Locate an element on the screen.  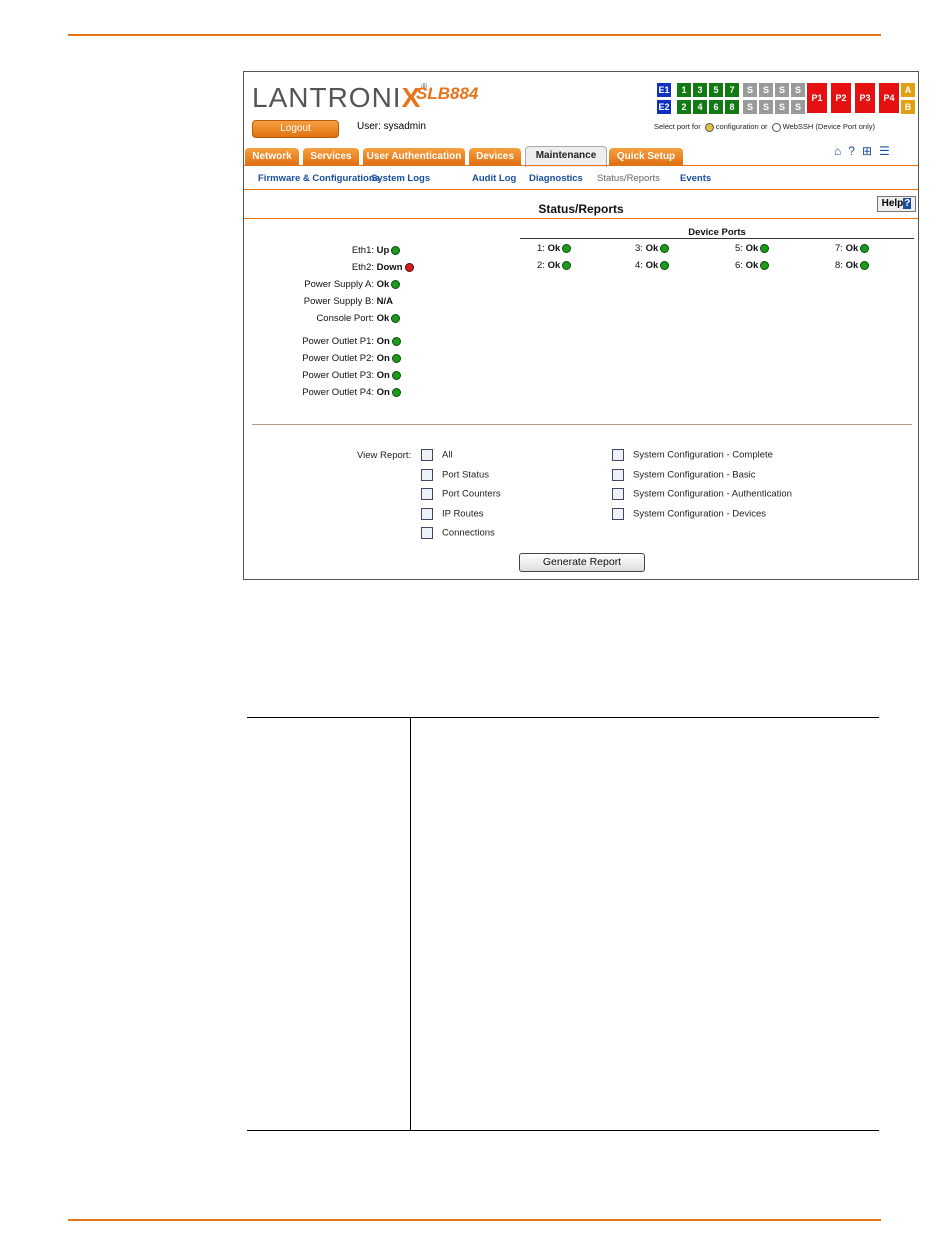
model-name: SLB884 is located at coordinates (447, 93).